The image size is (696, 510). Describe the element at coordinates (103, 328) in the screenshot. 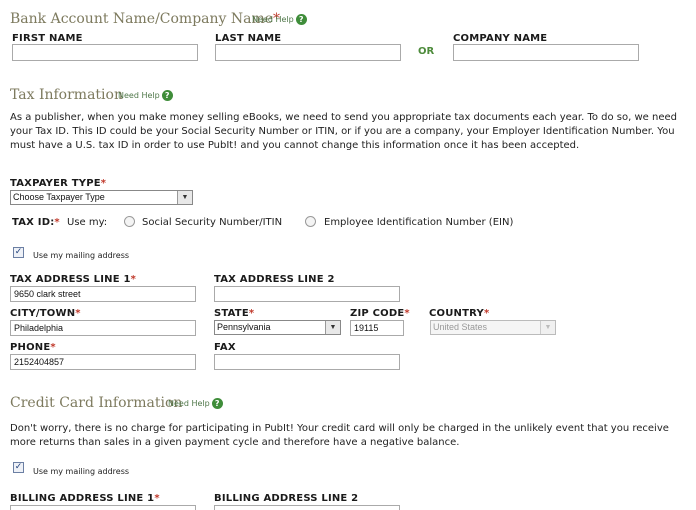

I see `city-input: Philadelphia` at that location.